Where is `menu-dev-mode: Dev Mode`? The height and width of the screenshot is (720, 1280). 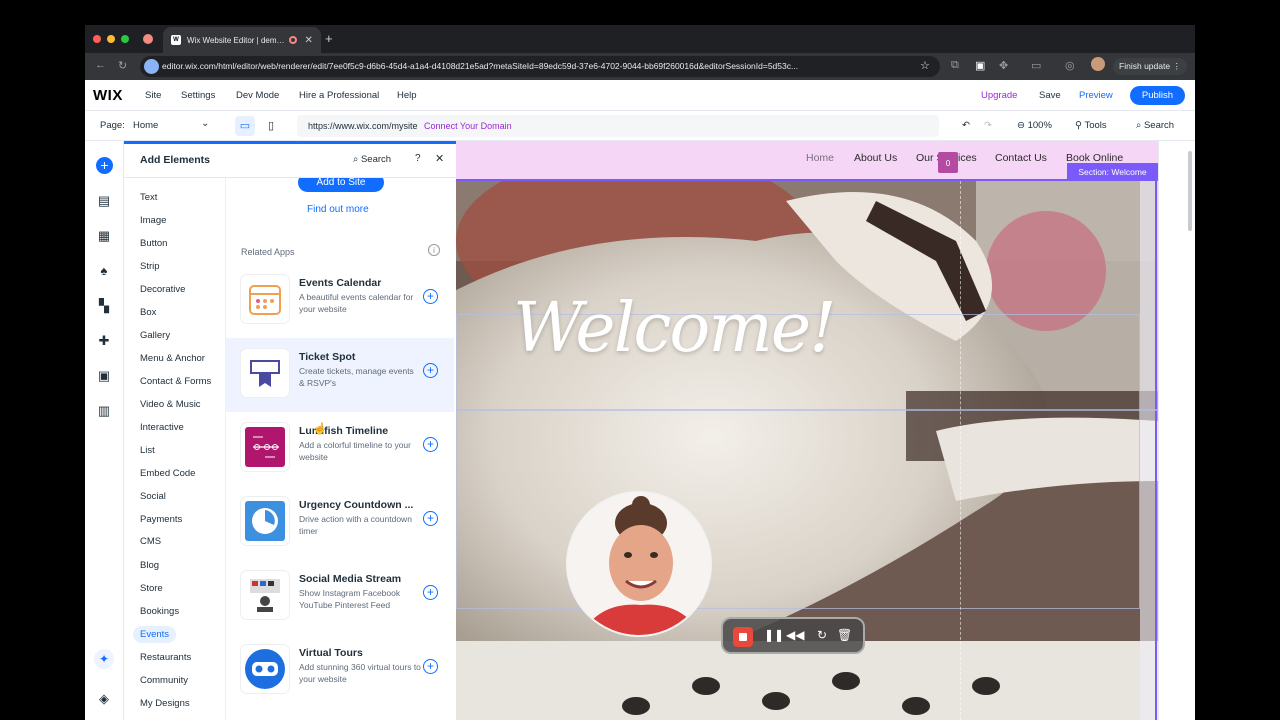 menu-dev-mode: Dev Mode is located at coordinates (257, 95).